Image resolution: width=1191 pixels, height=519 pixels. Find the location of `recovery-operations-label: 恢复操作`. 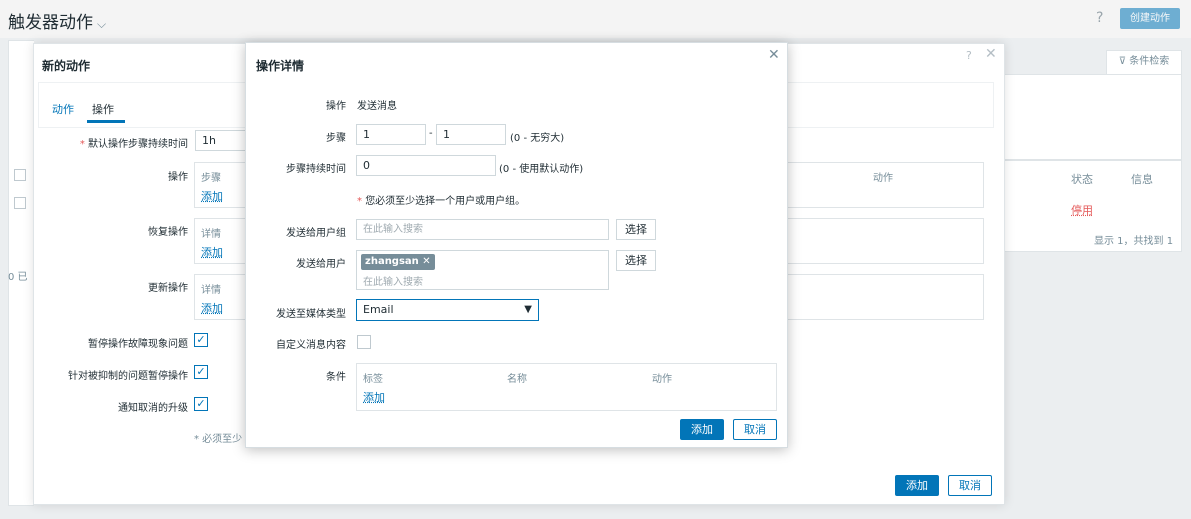

recovery-operations-label: 恢复操作 is located at coordinates (168, 232).